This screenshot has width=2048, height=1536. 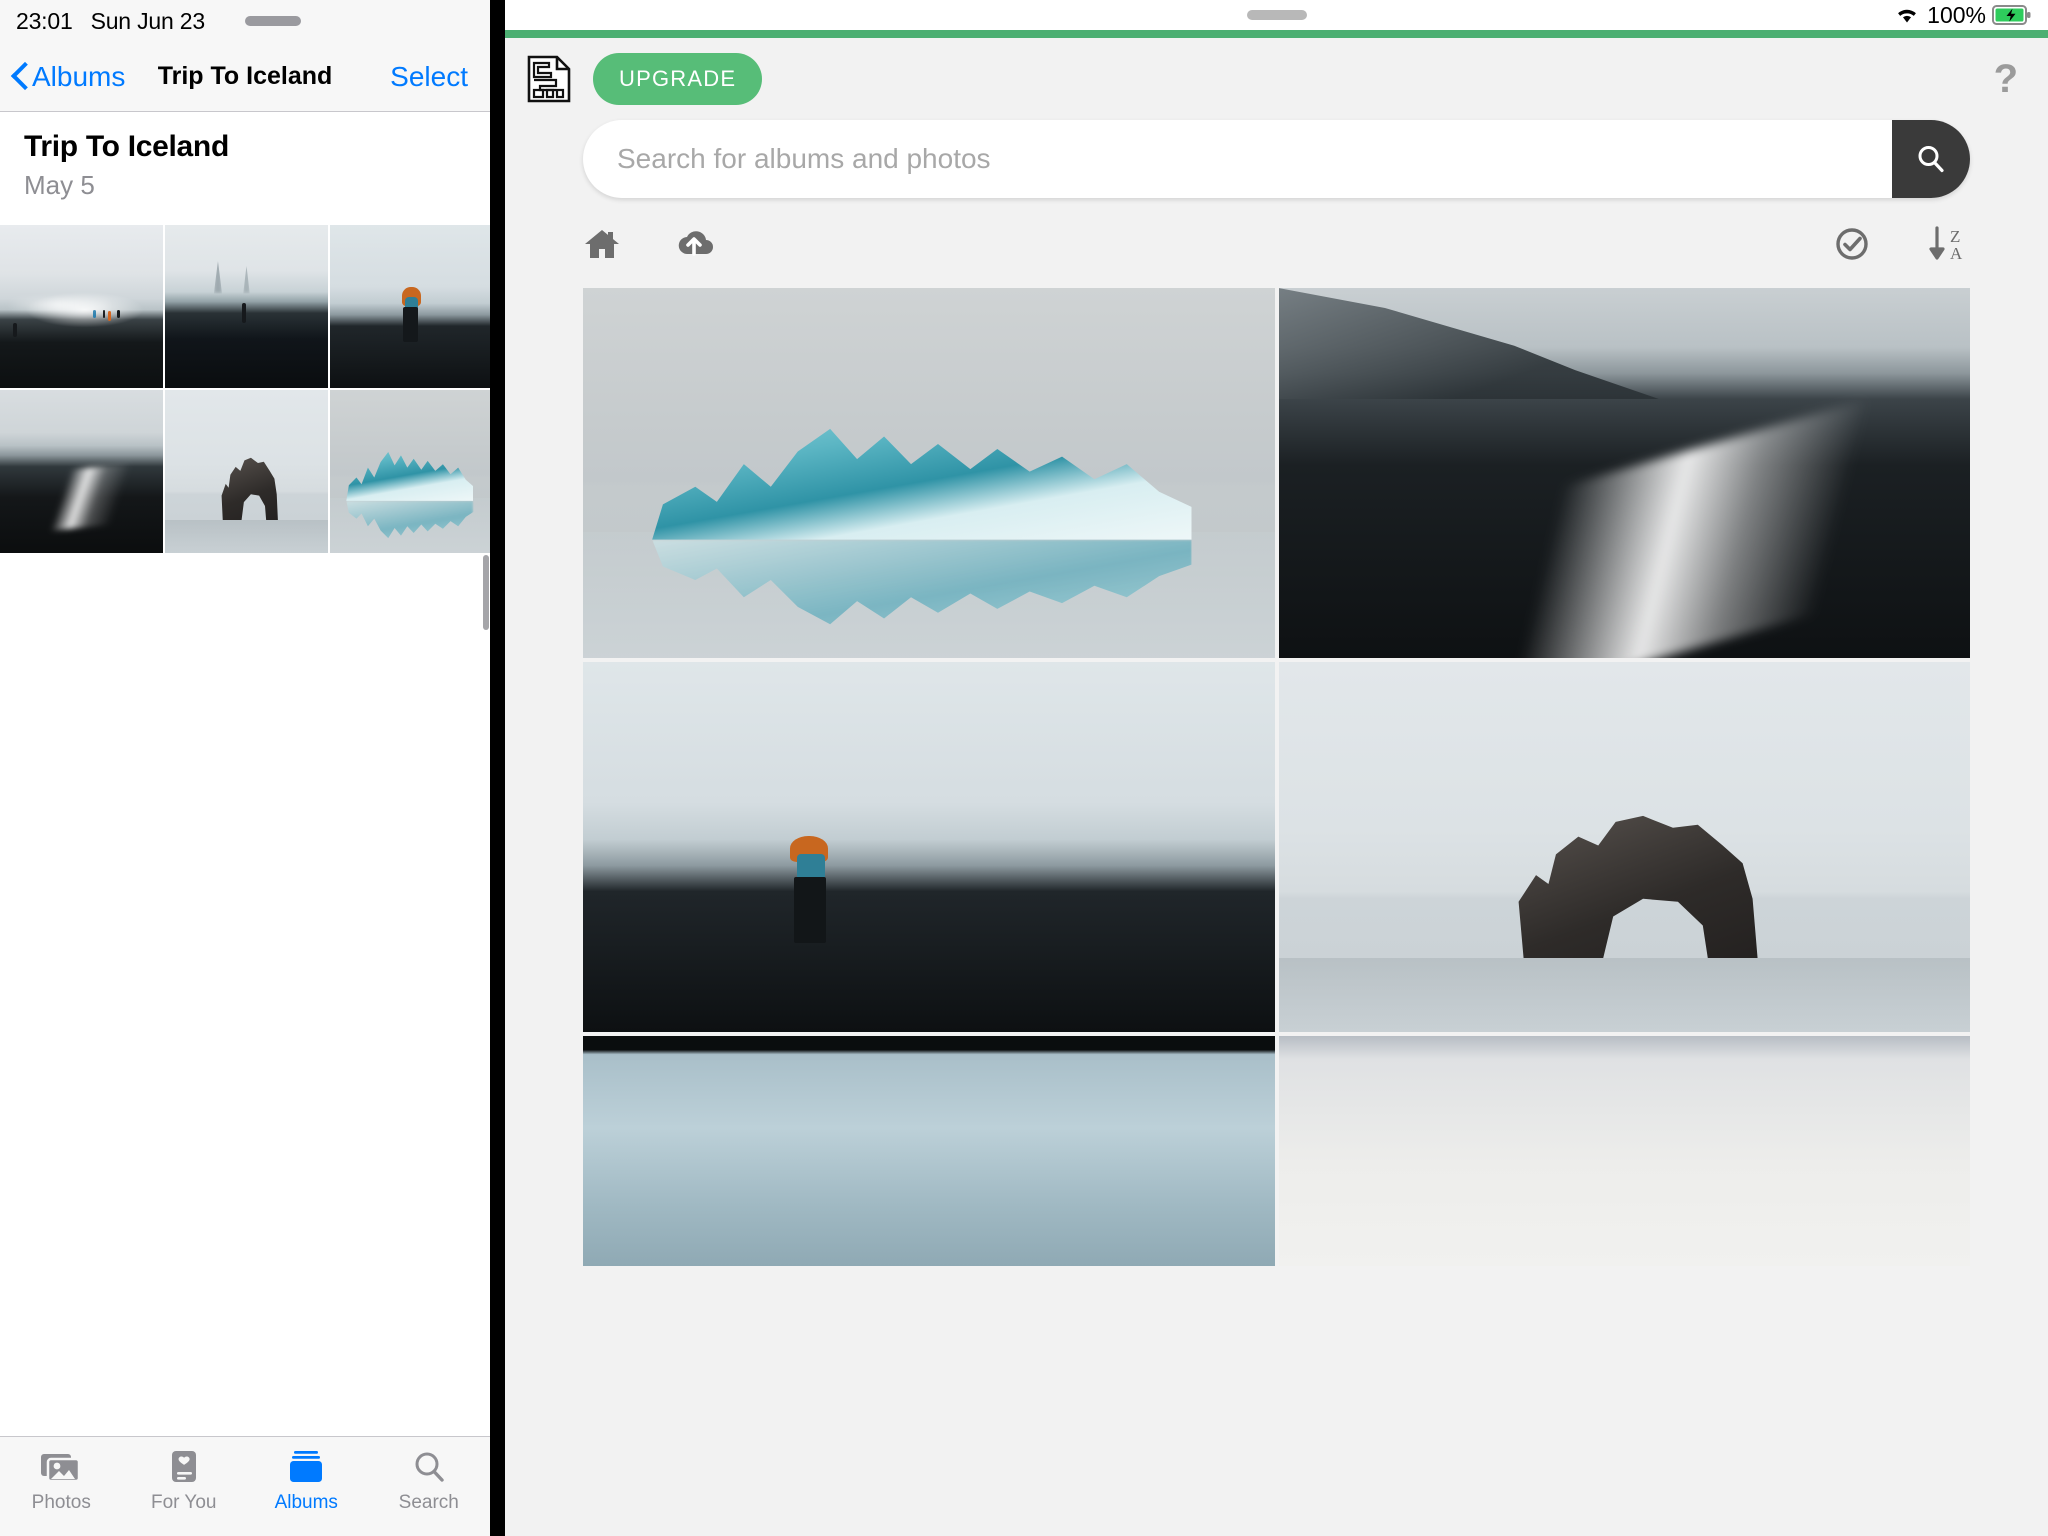 What do you see at coordinates (1276, 34) in the screenshot?
I see `green-accent-bar` at bounding box center [1276, 34].